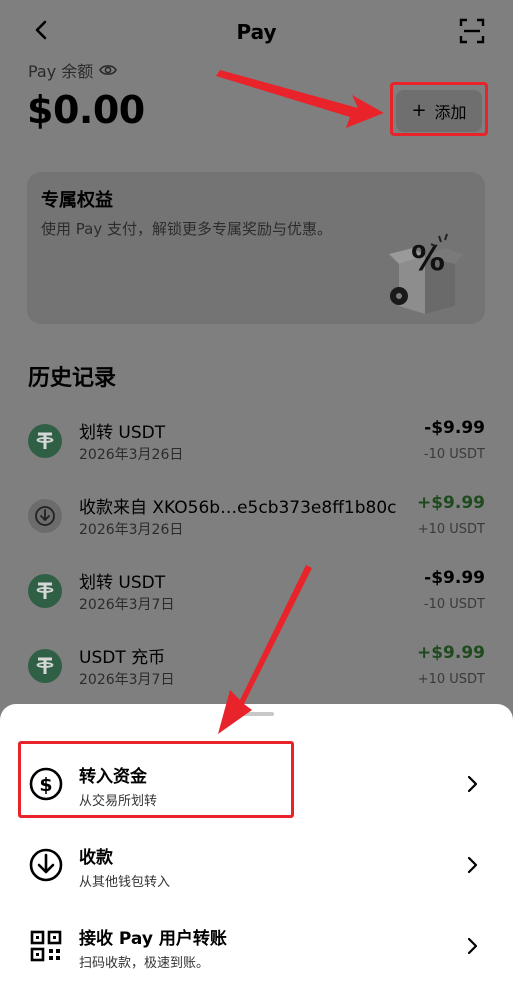 The width and height of the screenshot is (513, 1002). What do you see at coordinates (156, 779) in the screenshot?
I see `transfer-in-highlight` at bounding box center [156, 779].